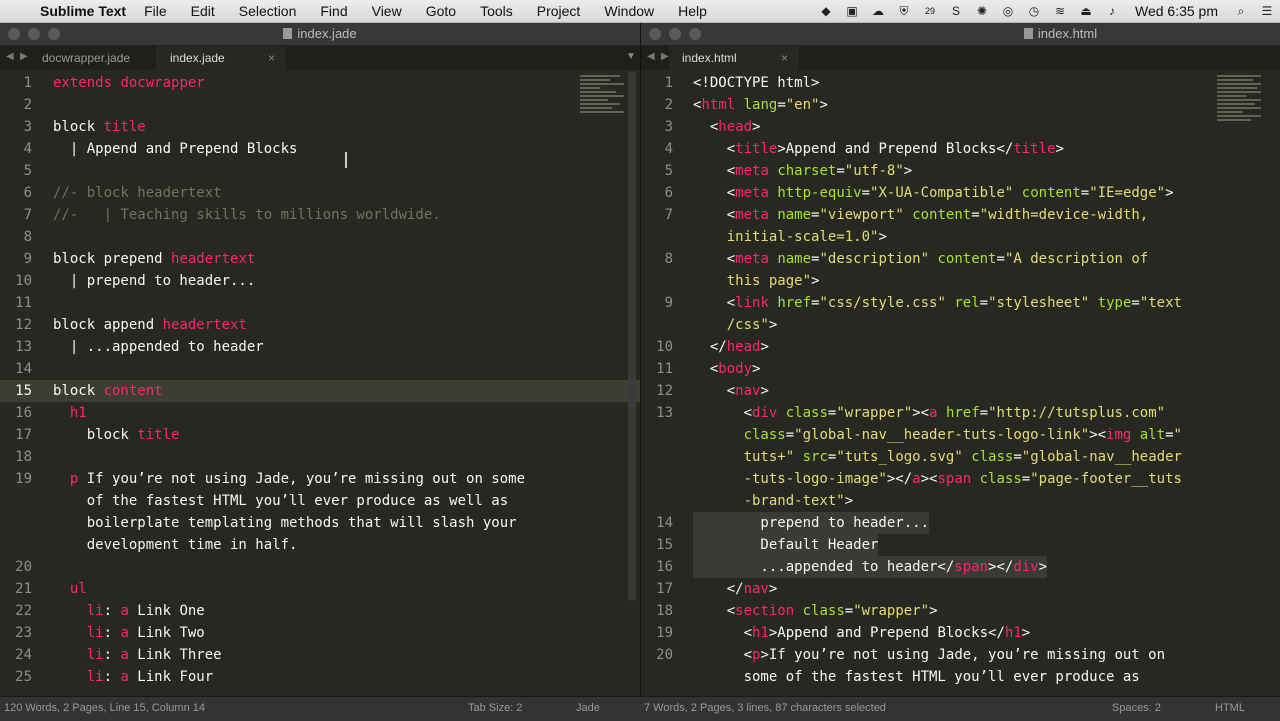  Describe the element at coordinates (960, 369) in the screenshot. I see `code-line: 11 <body>` at that location.